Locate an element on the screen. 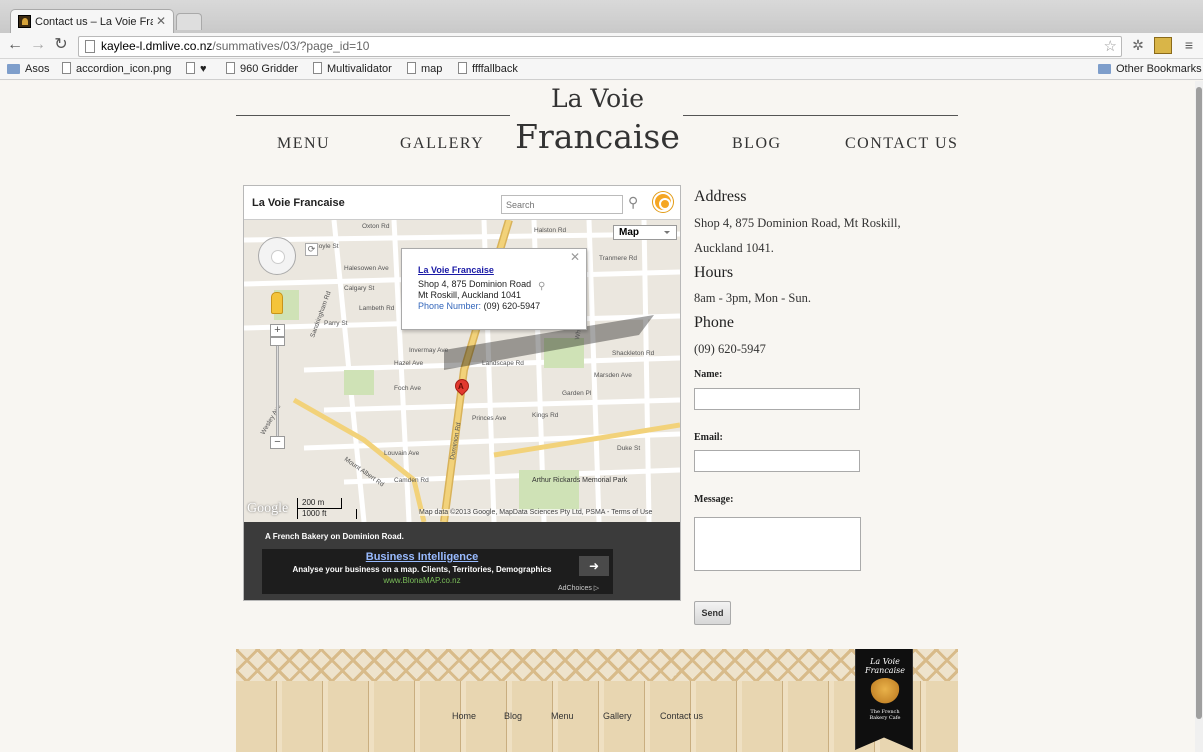 Image resolution: width=1203 pixels, height=752 pixels. reload-icon: ↻ is located at coordinates (61, 45).